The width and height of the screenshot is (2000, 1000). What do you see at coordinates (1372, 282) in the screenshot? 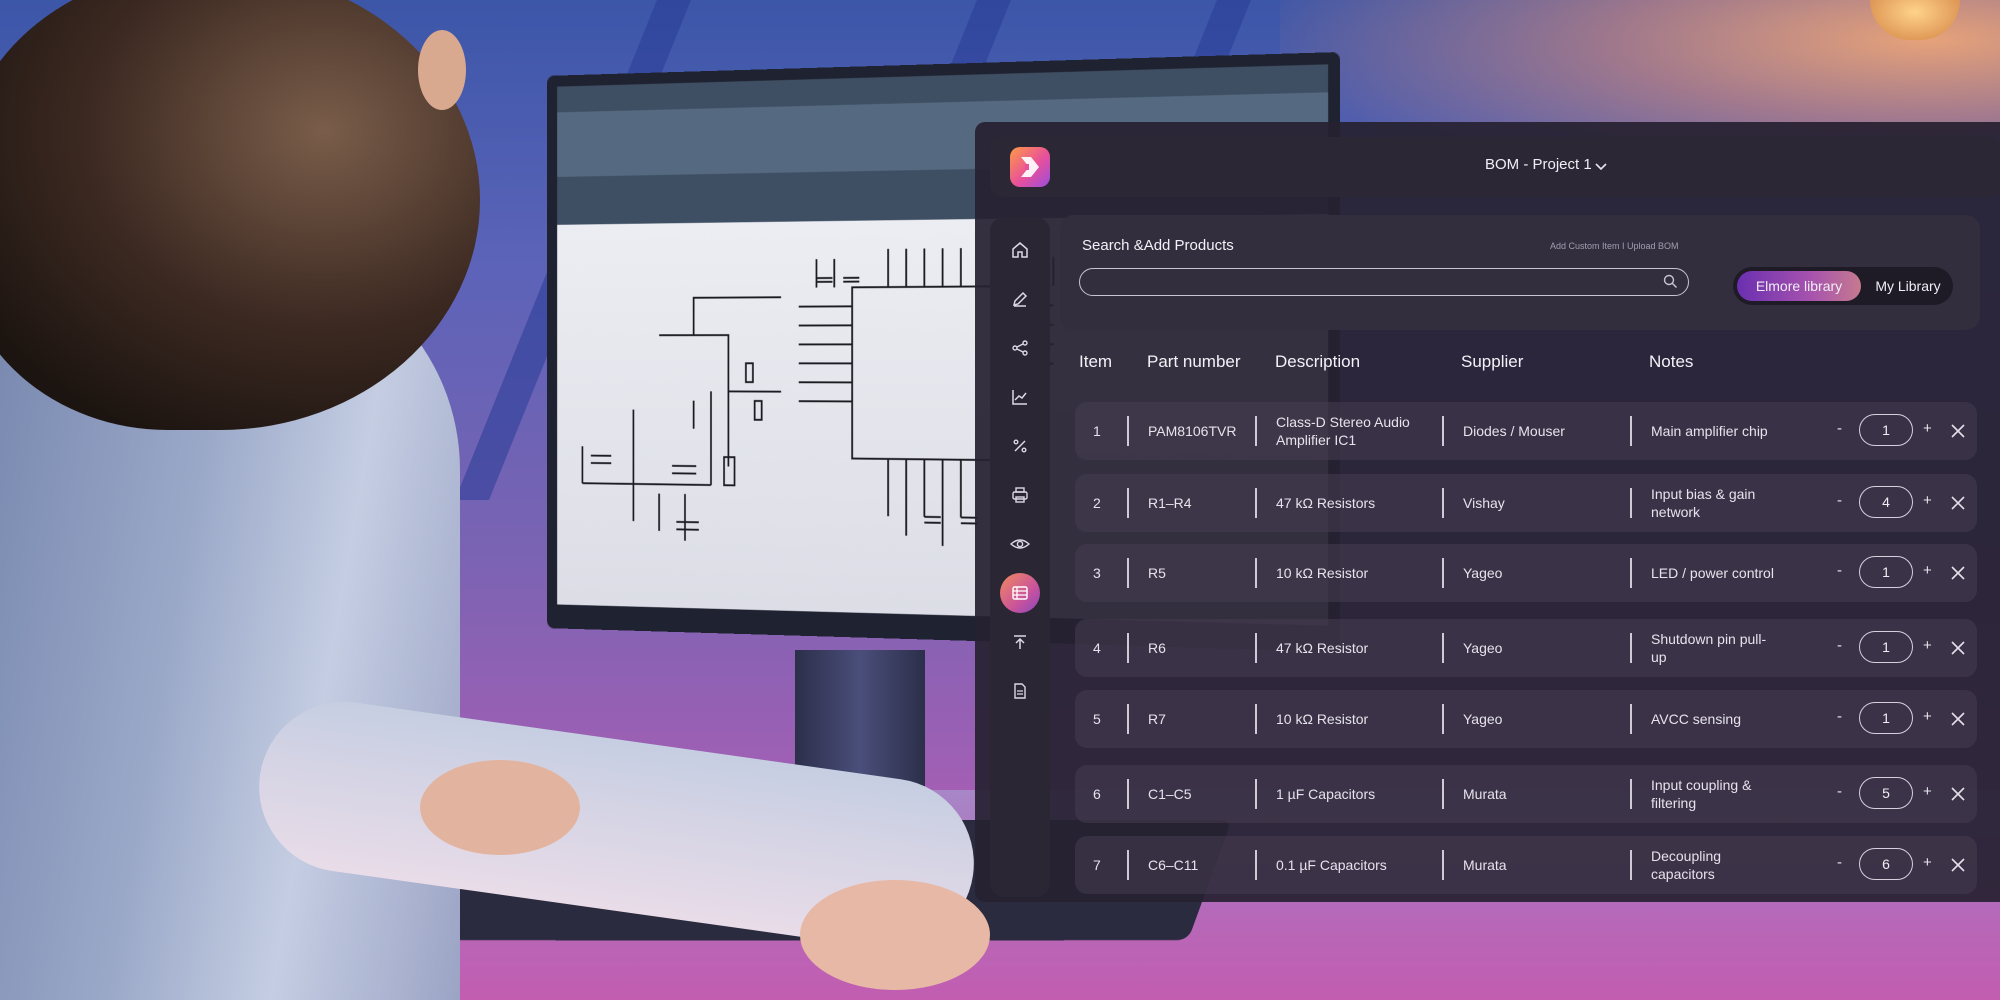
I see `search-input` at bounding box center [1372, 282].